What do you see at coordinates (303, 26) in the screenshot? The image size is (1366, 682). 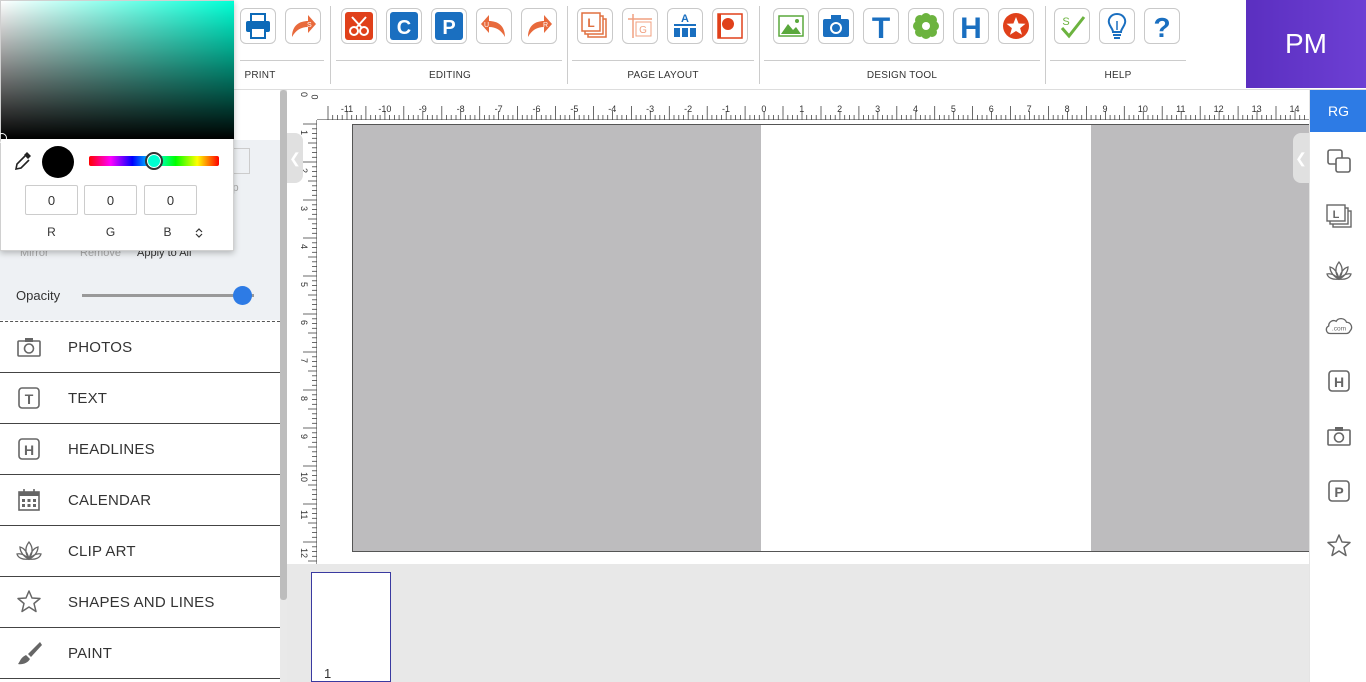 I see `share-button: S` at bounding box center [303, 26].